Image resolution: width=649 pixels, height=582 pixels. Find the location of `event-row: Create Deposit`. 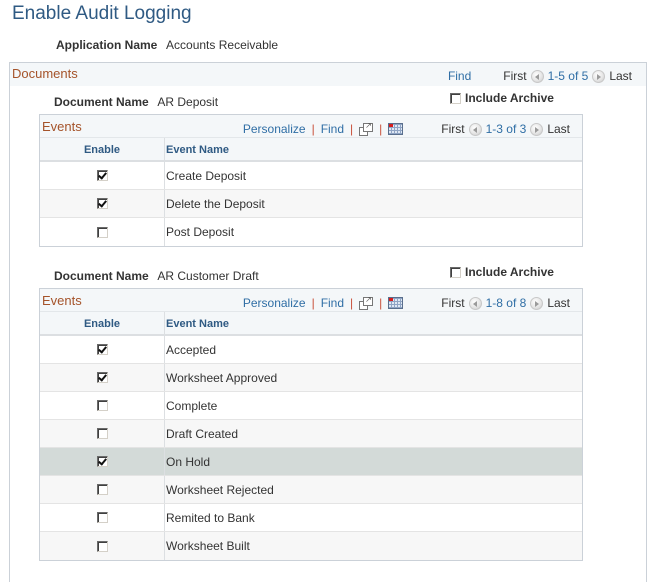

event-row: Create Deposit is located at coordinates (311, 176).